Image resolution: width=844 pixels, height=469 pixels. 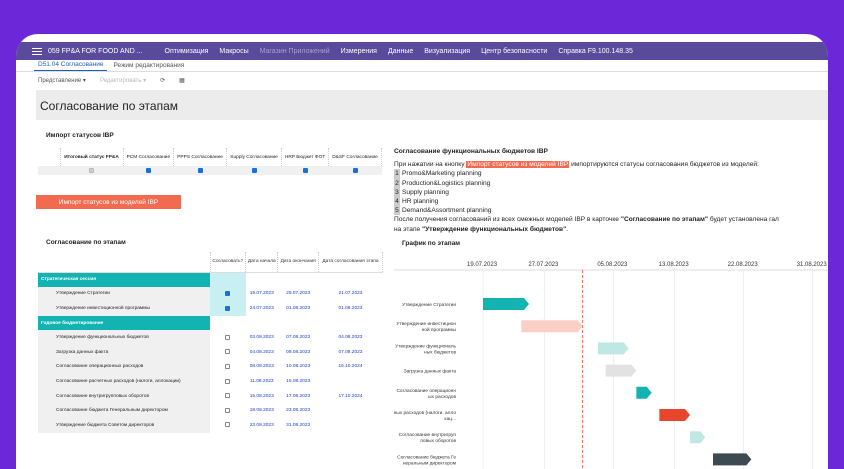 What do you see at coordinates (298, 367) in the screenshot?
I see `stage-date-end: 10.08.2023` at bounding box center [298, 367].